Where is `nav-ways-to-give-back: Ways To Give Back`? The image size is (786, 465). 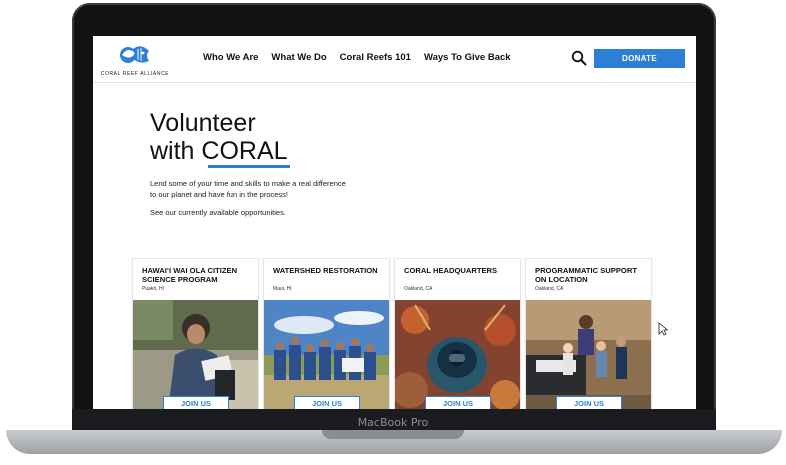
nav-ways-to-give-back: Ways To Give Back is located at coordinates (467, 57).